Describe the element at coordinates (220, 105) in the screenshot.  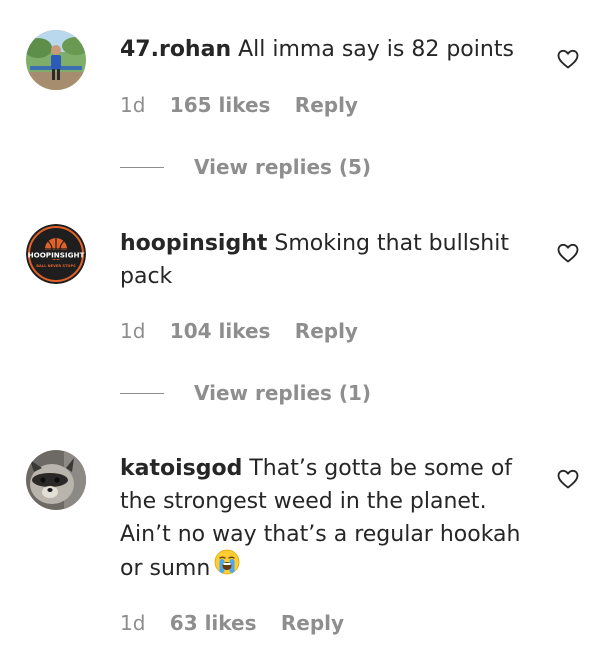
I see `like-count: 165 likes` at that location.